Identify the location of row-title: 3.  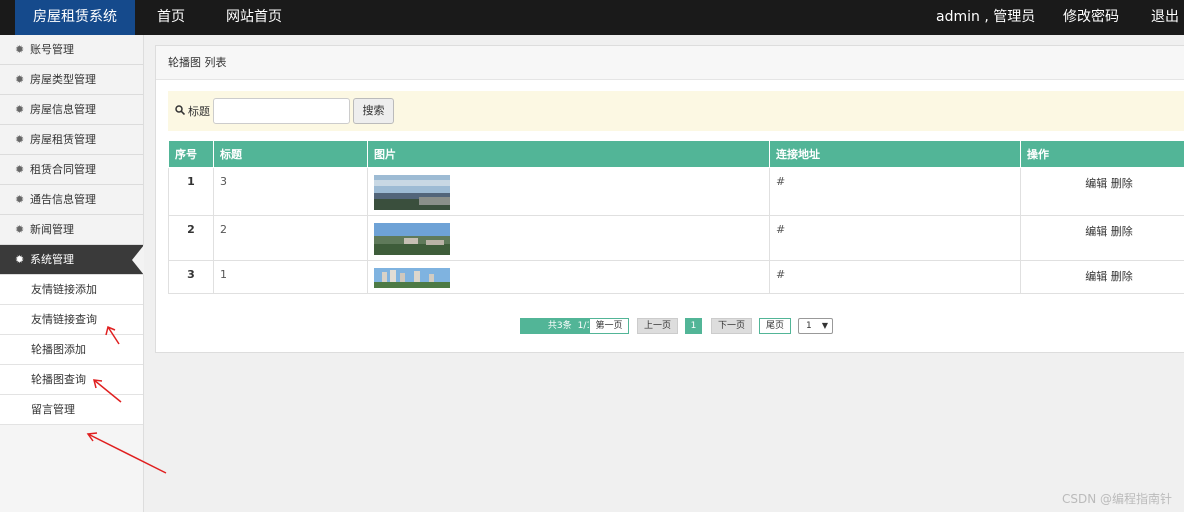
(290, 191).